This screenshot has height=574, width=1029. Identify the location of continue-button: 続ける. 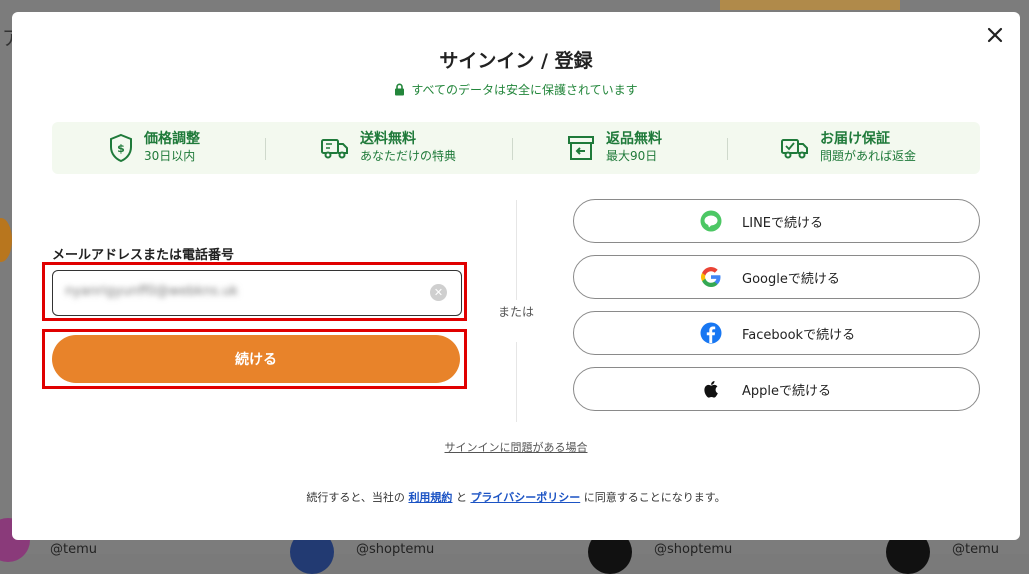
(256, 359).